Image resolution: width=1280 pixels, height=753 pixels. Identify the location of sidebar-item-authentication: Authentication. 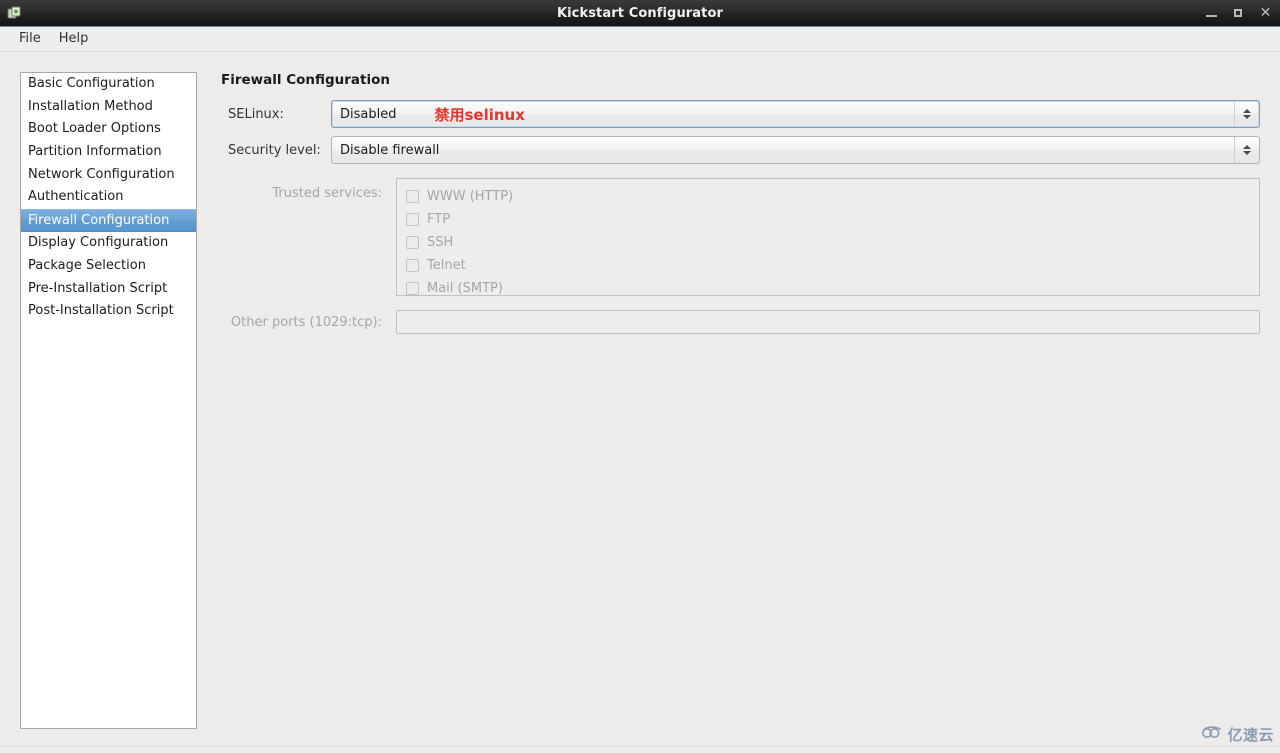
(108, 197).